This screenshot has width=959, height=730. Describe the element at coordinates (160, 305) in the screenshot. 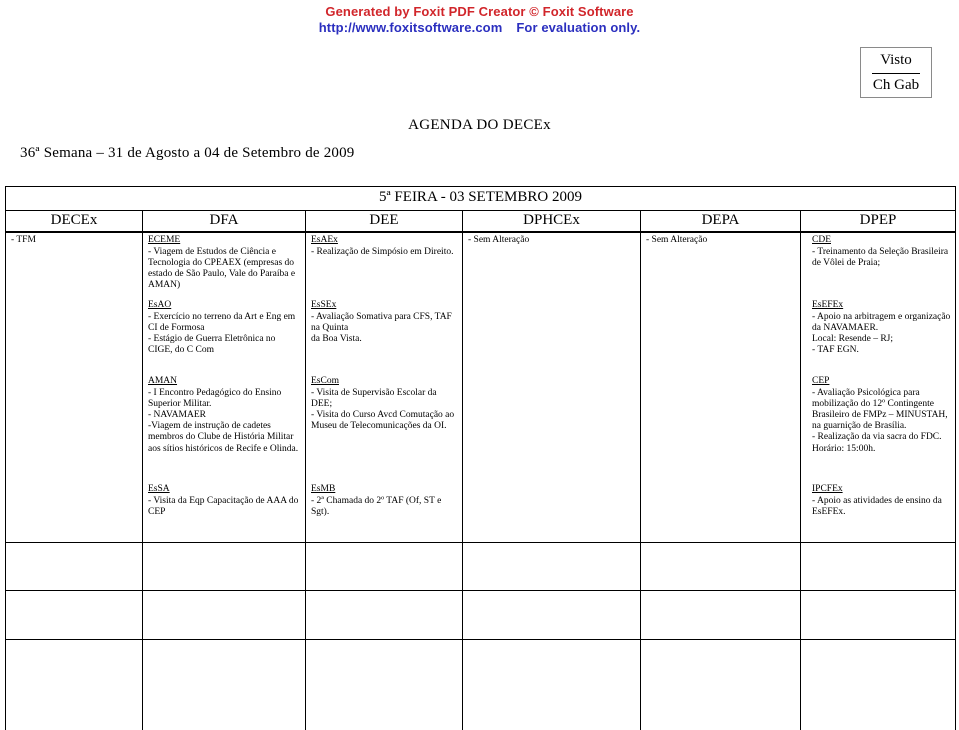

I see `cell-dfa-2-org: EsAO` at that location.